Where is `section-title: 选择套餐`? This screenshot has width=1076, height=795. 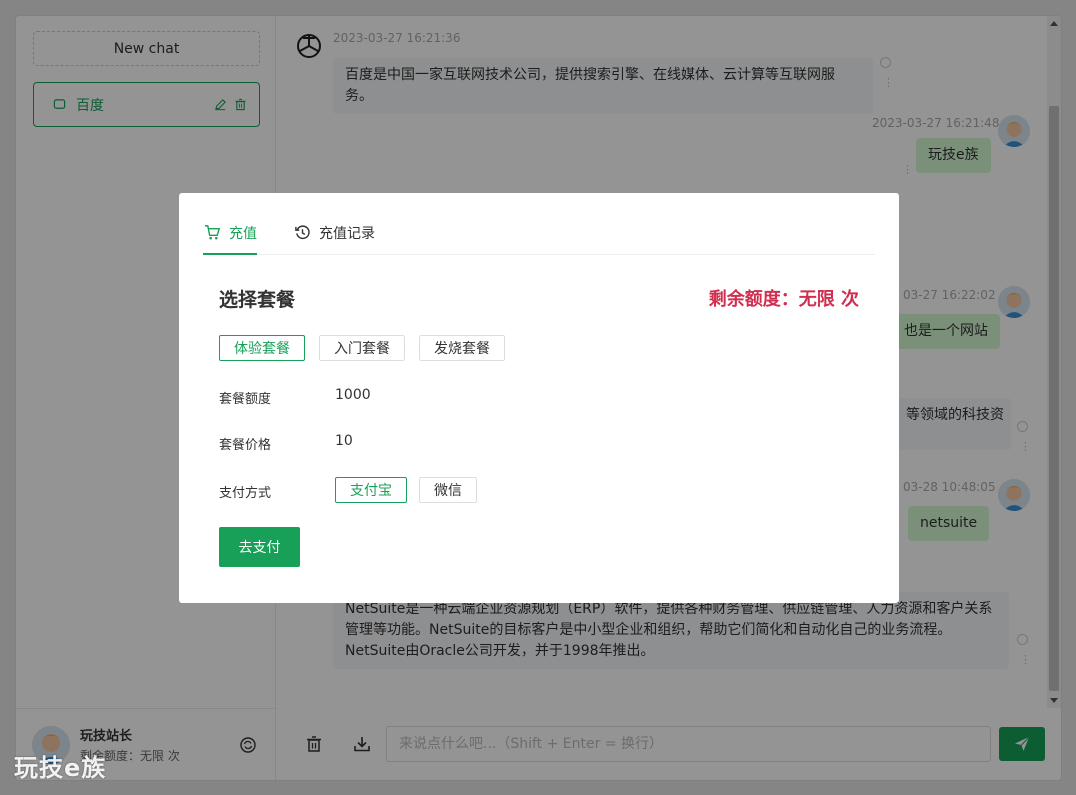 section-title: 选择套餐 is located at coordinates (257, 300).